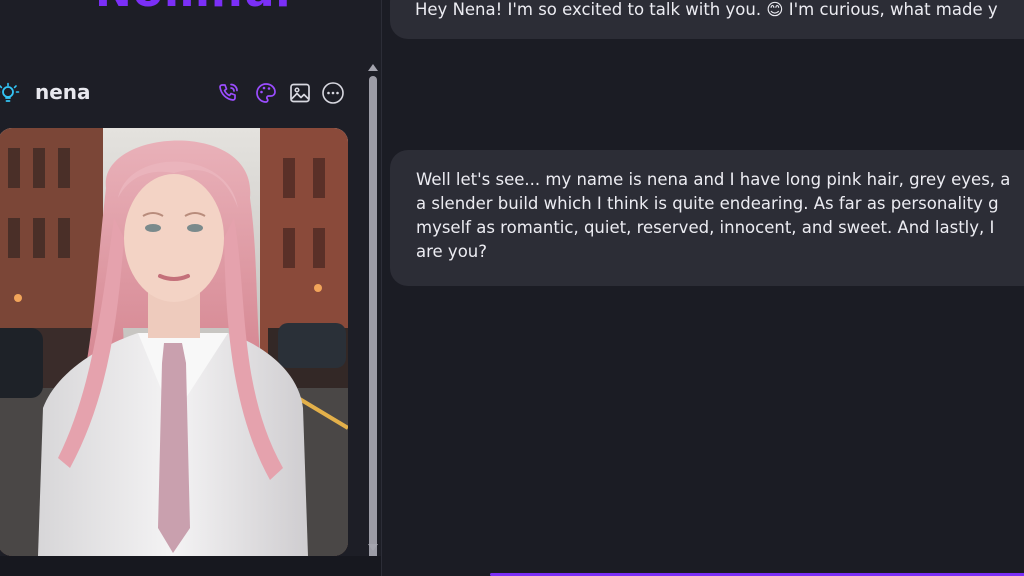 The width and height of the screenshot is (1024, 576). What do you see at coordinates (180, 93) in the screenshot?
I see `character-header: nena` at bounding box center [180, 93].